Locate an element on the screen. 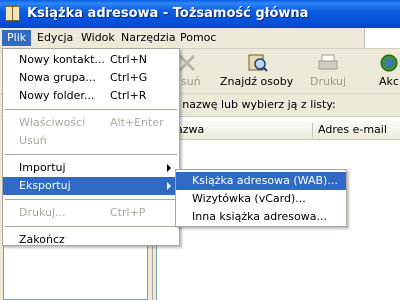 Image resolution: width=400 pixels, height=300 pixels. menu-edit: Edycja is located at coordinates (55, 38).